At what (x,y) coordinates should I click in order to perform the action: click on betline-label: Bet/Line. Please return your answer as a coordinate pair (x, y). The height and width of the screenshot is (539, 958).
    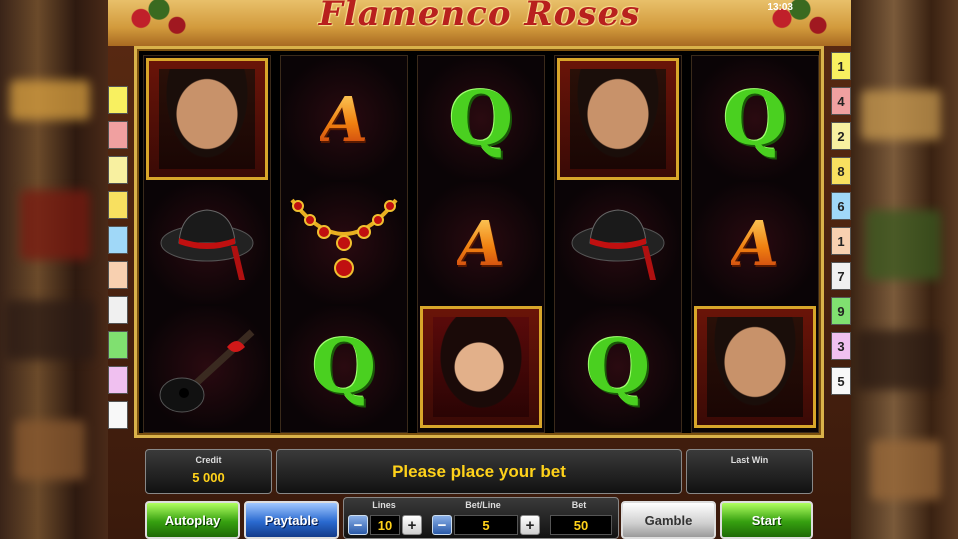
    Looking at the image, I should click on (483, 505).